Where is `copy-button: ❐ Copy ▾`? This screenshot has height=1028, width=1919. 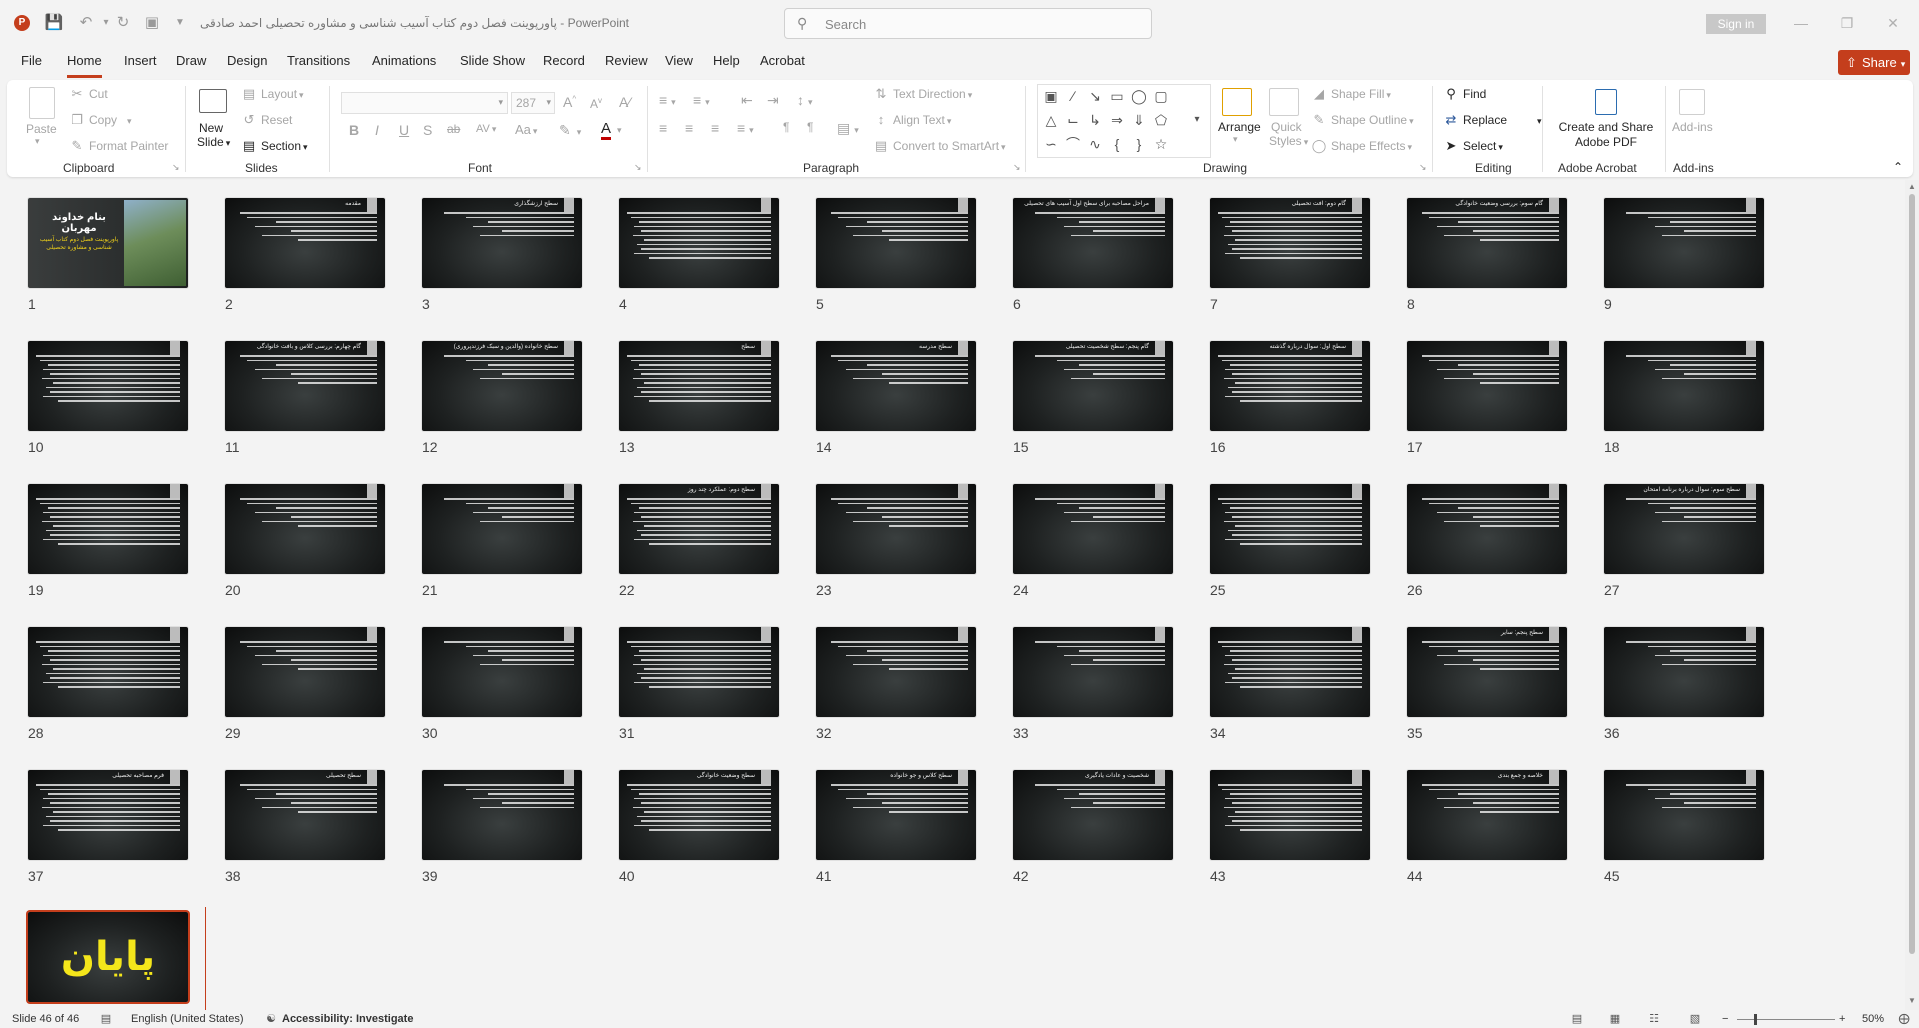 copy-button: ❐ Copy ▾ is located at coordinates (100, 120).